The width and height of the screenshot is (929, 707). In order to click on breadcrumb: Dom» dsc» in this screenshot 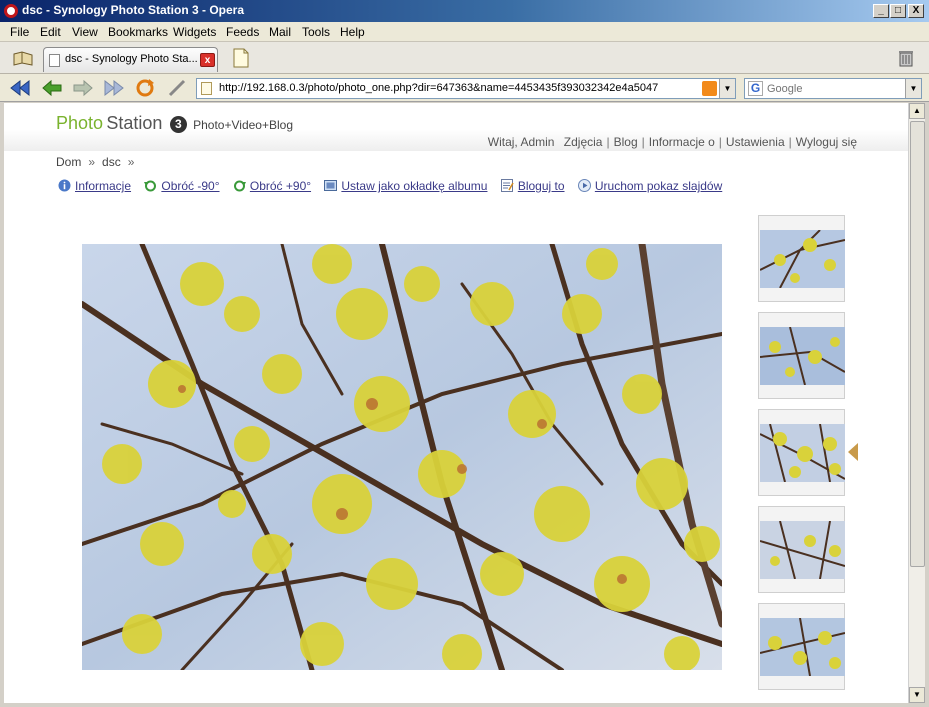, I will do `click(95, 162)`.